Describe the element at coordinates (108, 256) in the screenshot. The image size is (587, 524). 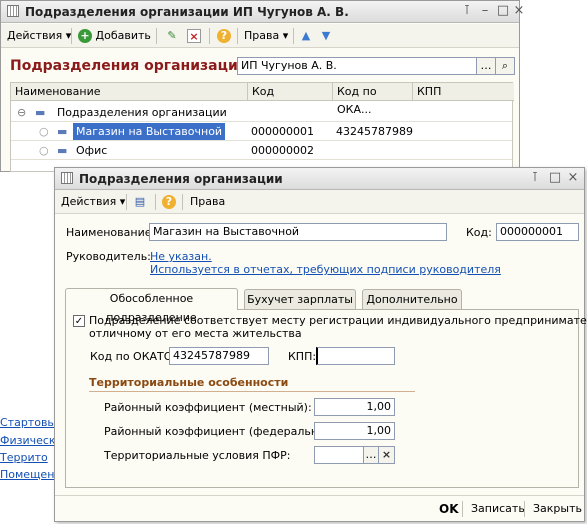
I see `head-label: Руководитель:` at that location.